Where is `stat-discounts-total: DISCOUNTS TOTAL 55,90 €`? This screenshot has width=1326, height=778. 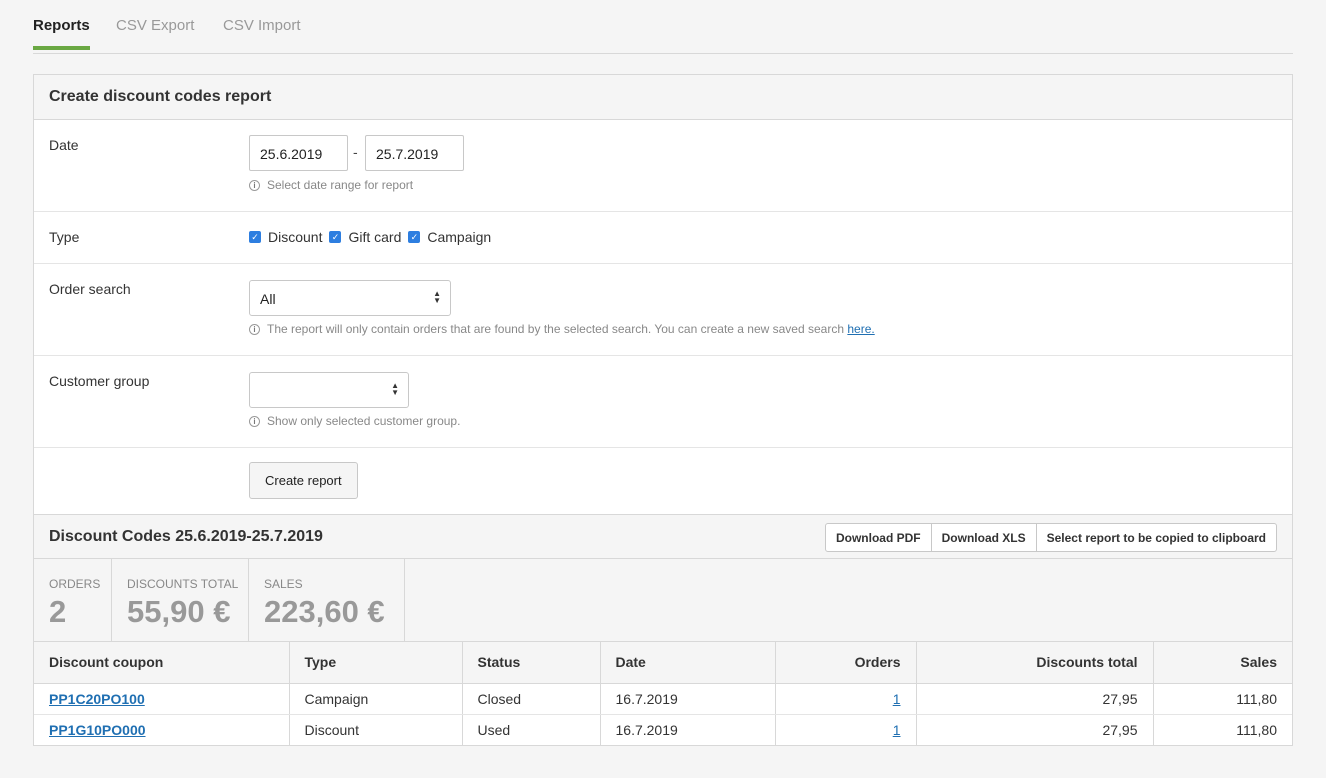
stat-discounts-total: DISCOUNTS TOTAL 55,90 € is located at coordinates (180, 600).